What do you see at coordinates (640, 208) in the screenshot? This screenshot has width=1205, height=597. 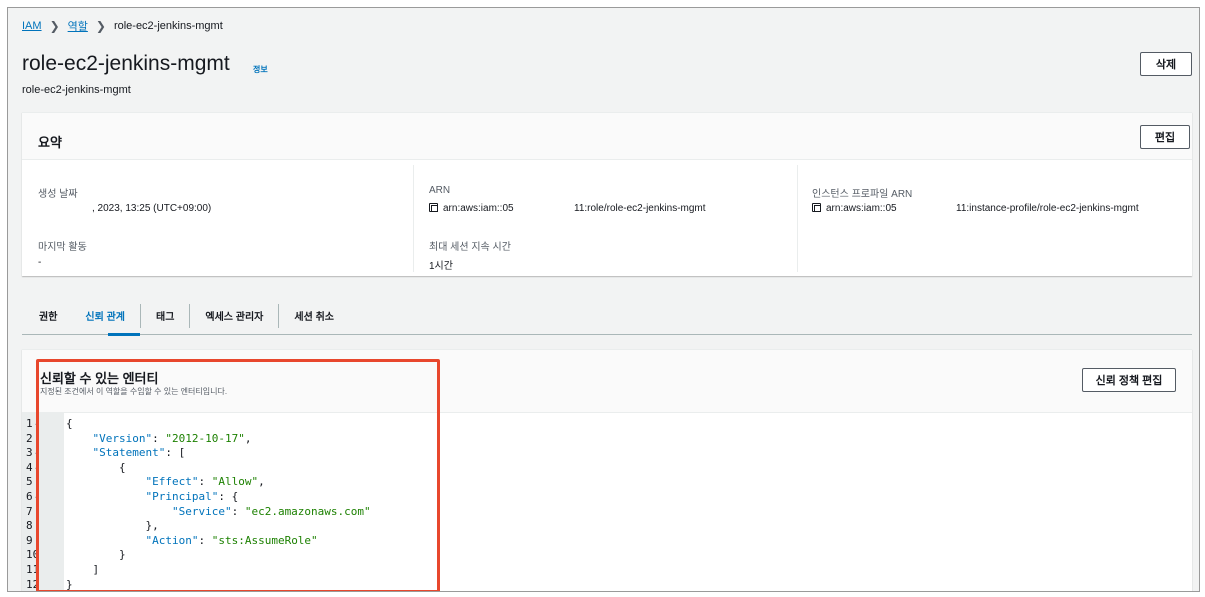 I see `arn-suffix: 11:role/role-ec2-jenkins-mgmt` at bounding box center [640, 208].